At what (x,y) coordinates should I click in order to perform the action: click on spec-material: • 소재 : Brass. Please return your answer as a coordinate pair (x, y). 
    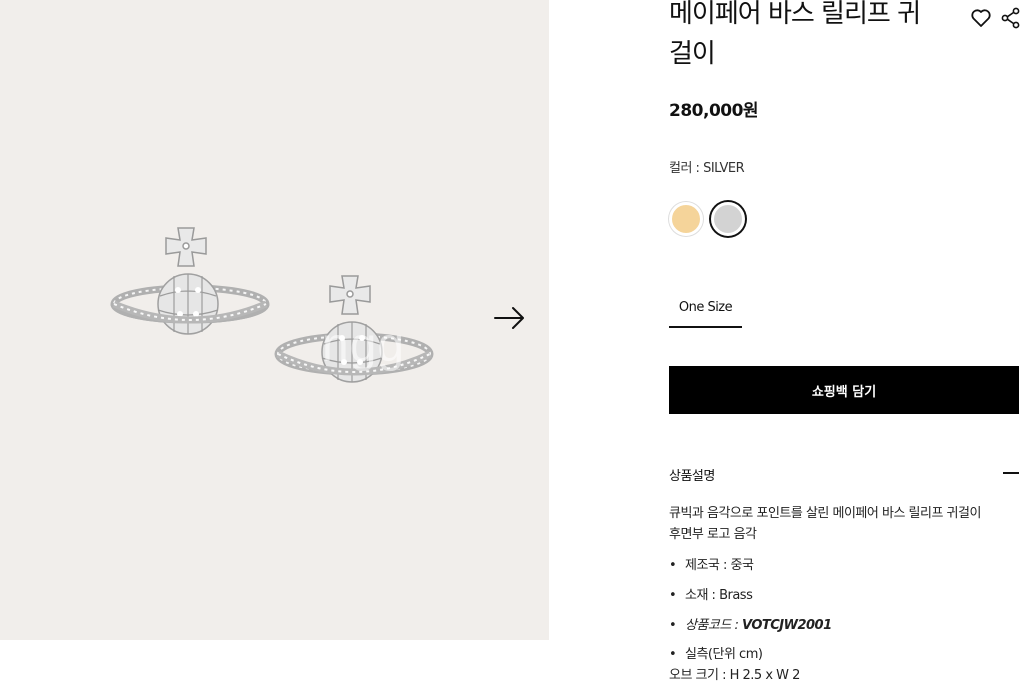
    Looking at the image, I should click on (711, 593).